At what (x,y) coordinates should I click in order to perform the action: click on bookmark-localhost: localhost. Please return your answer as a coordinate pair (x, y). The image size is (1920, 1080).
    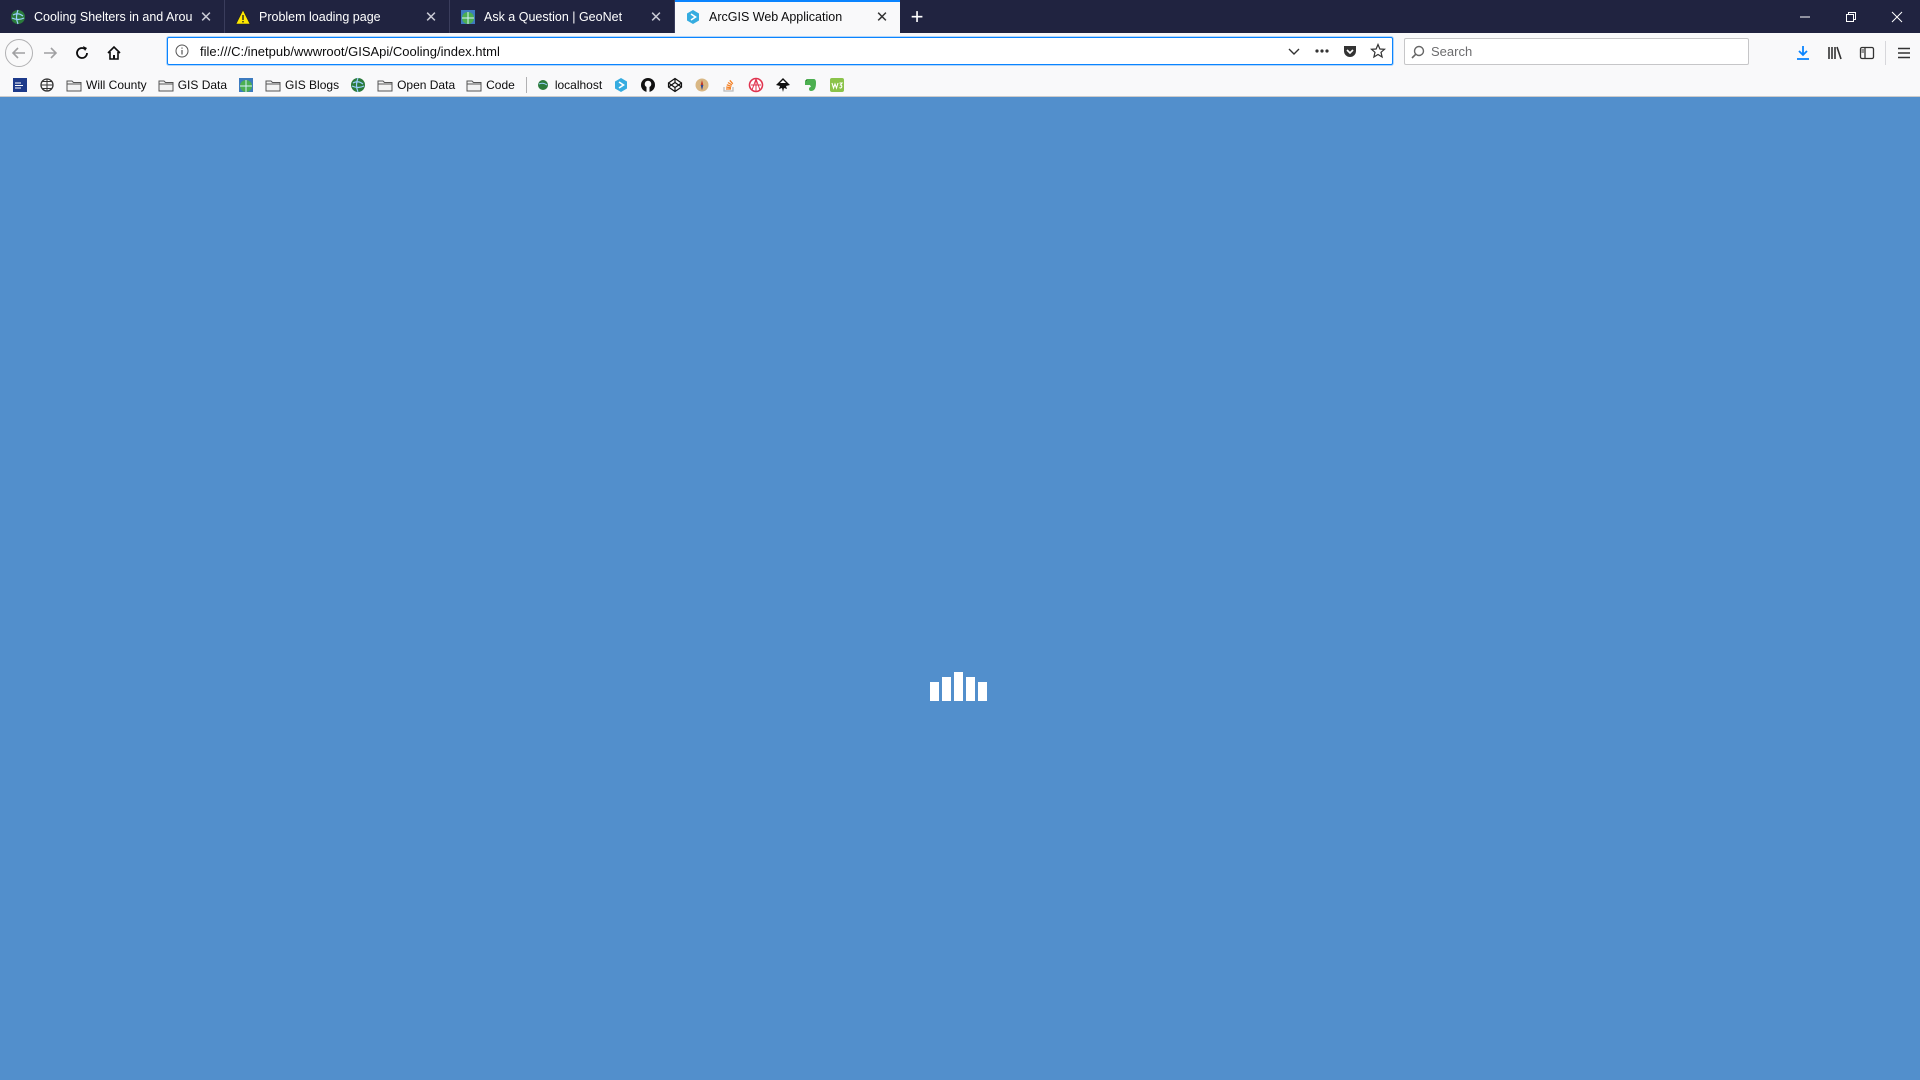
    Looking at the image, I should click on (568, 85).